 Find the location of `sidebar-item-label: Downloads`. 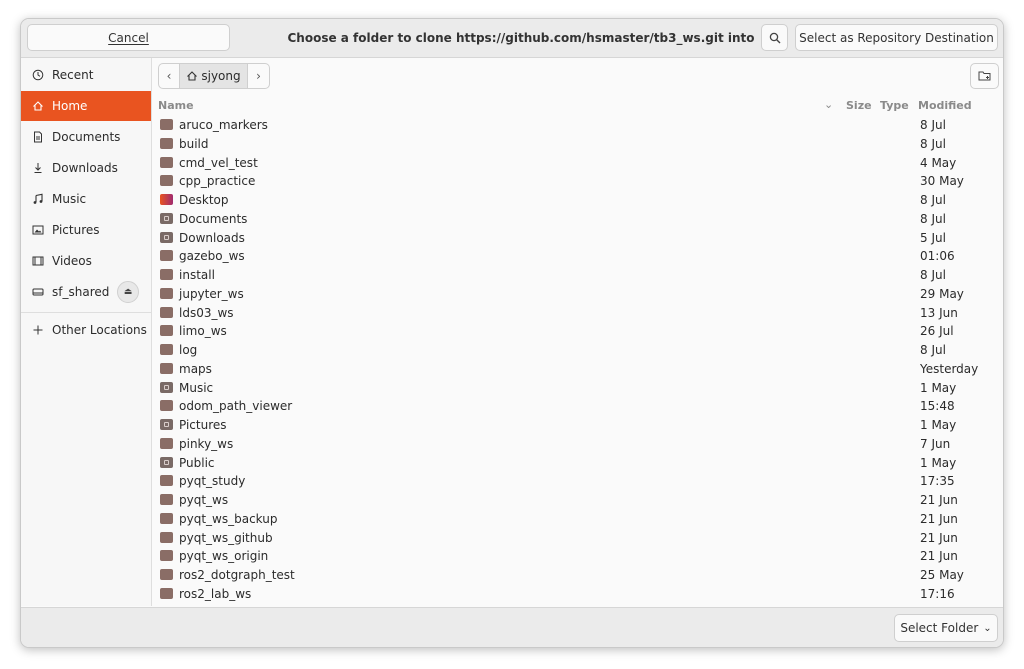

sidebar-item-label: Downloads is located at coordinates (85, 168).